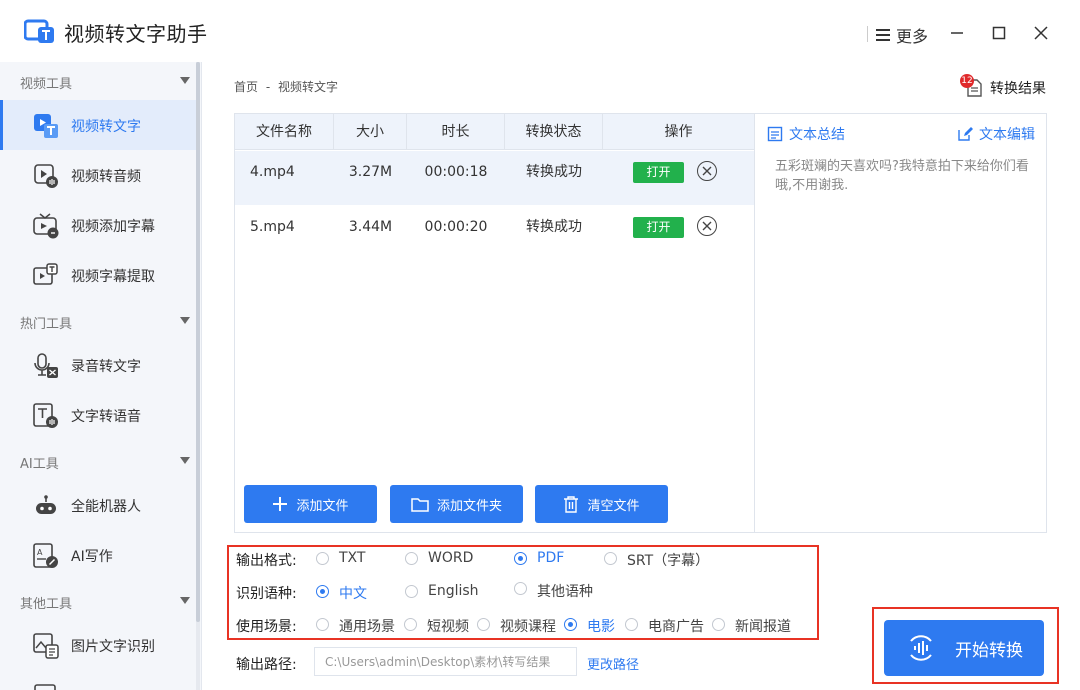  Describe the element at coordinates (957, 33) in the screenshot. I see `minimize-button` at that location.